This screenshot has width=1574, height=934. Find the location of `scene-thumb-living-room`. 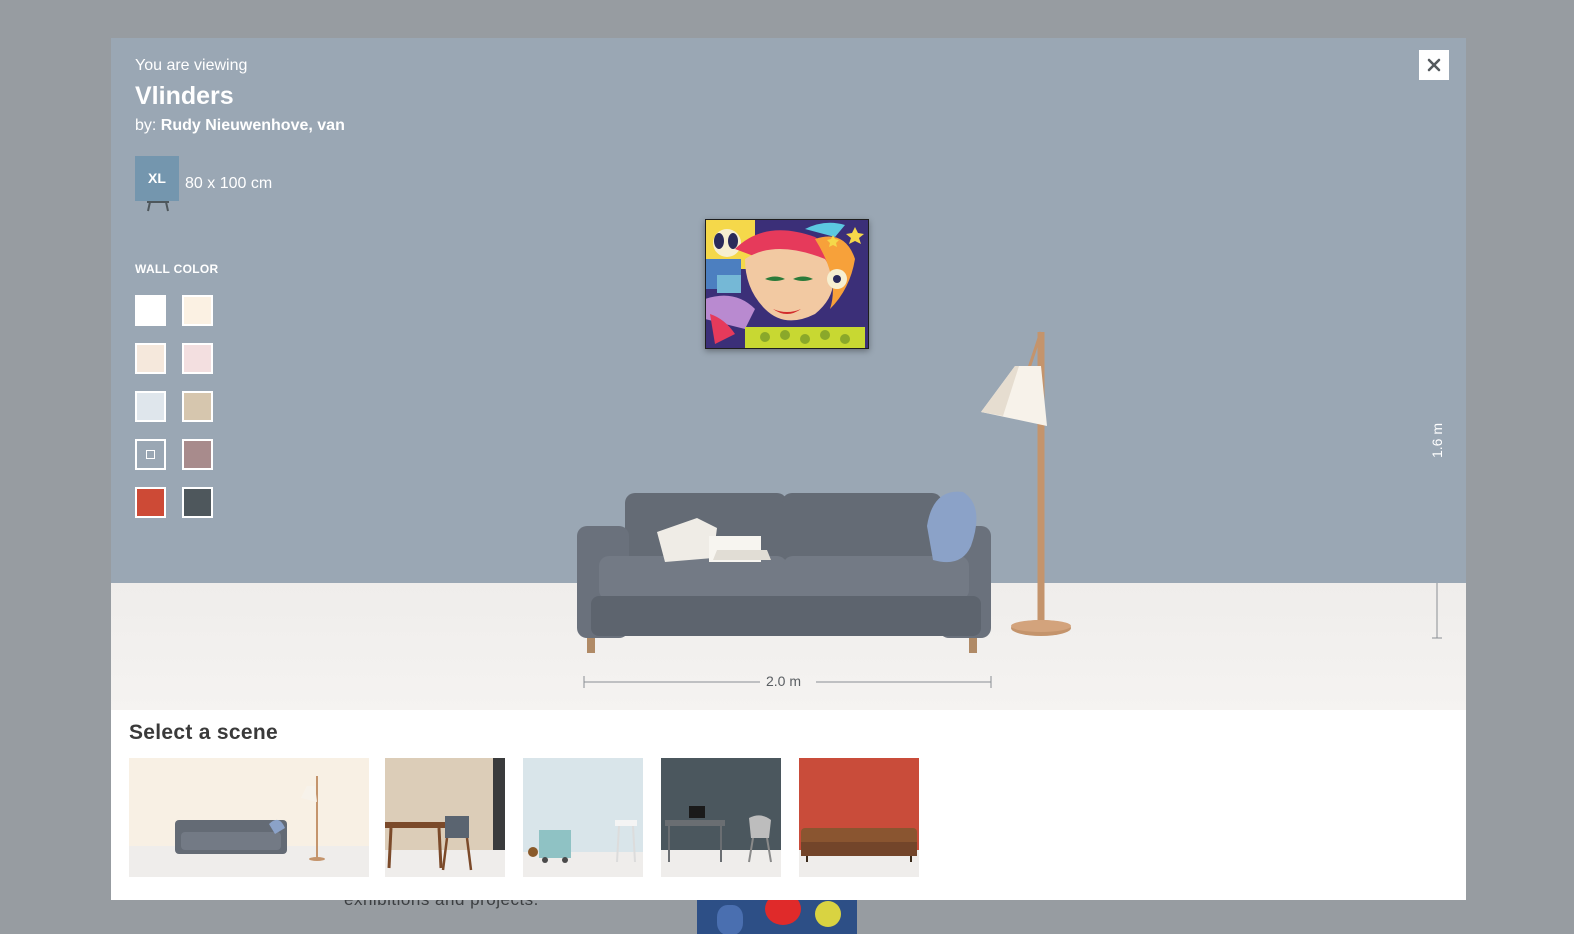

scene-thumb-living-room is located at coordinates (249, 817).